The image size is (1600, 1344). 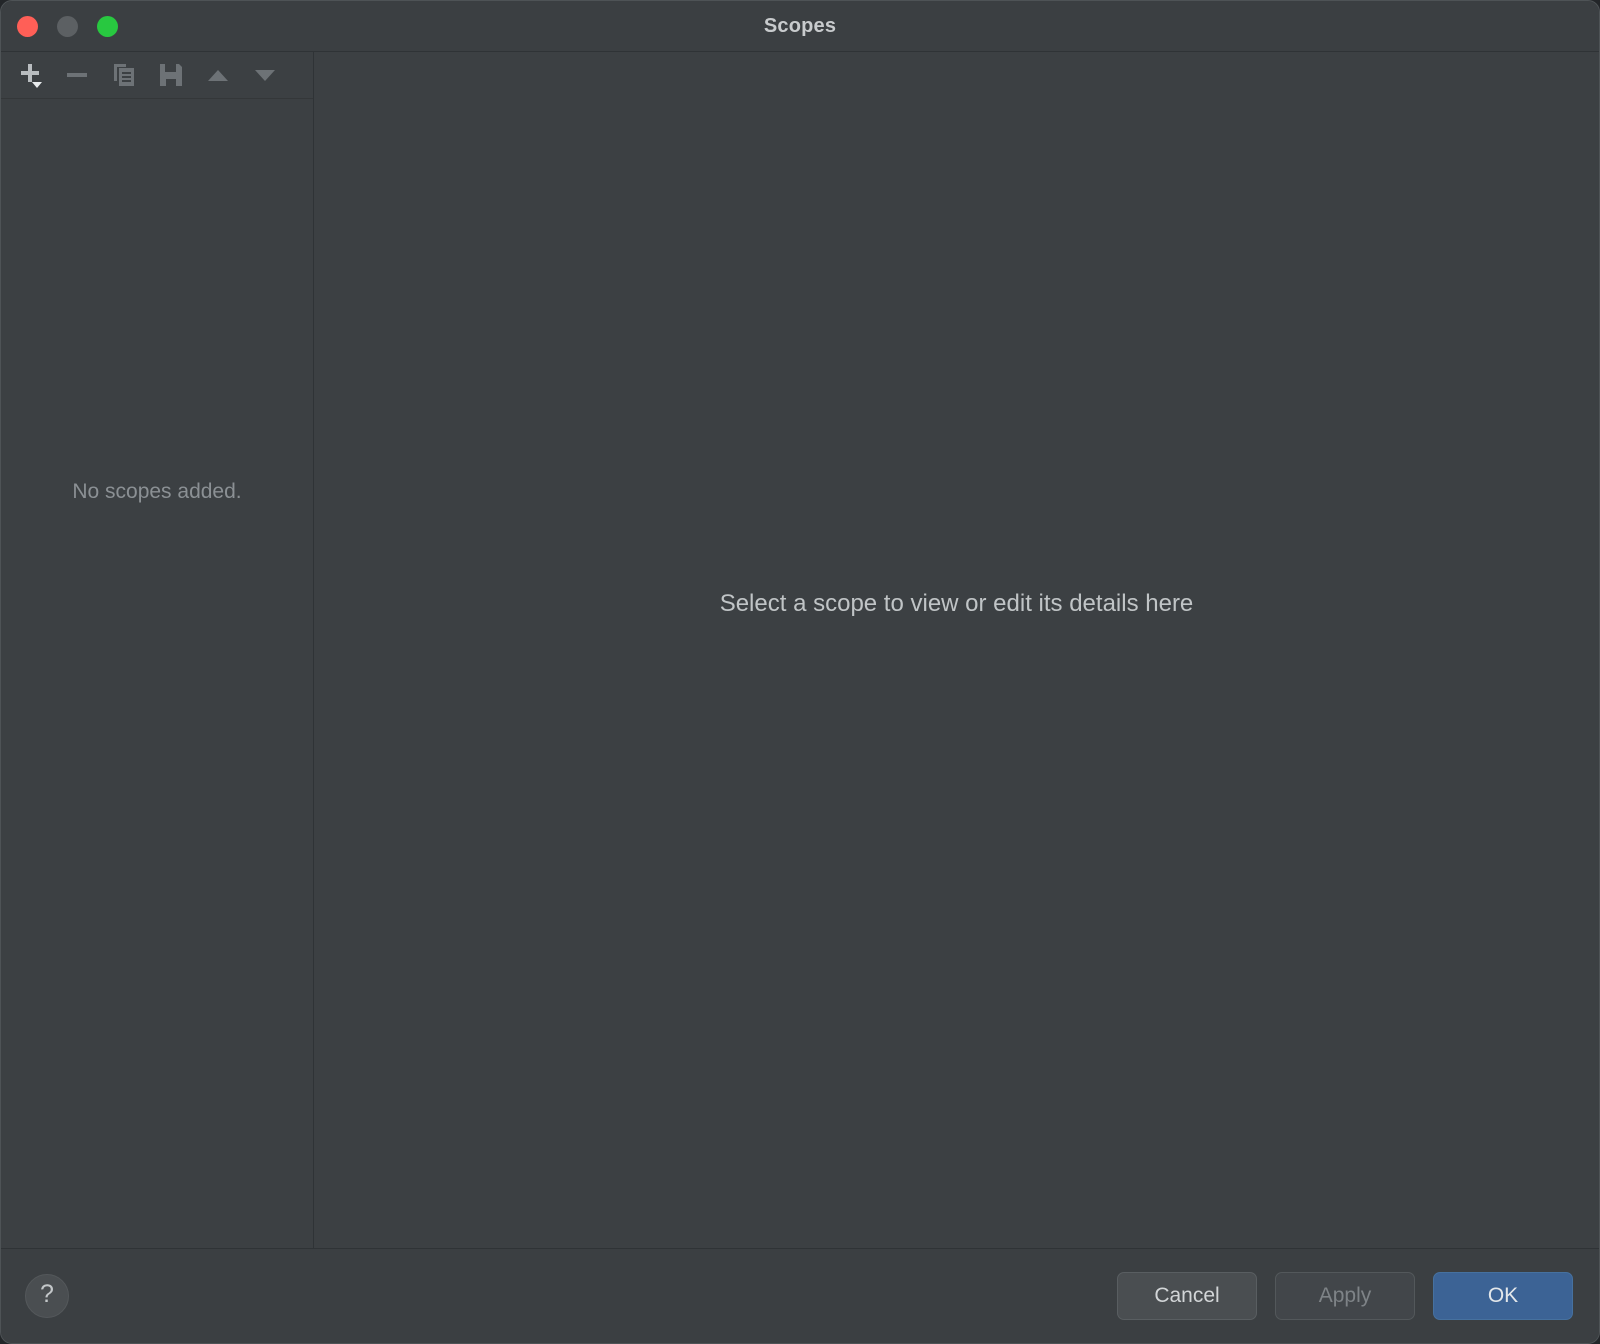 I want to click on move-up-icon, so click(x=218, y=75).